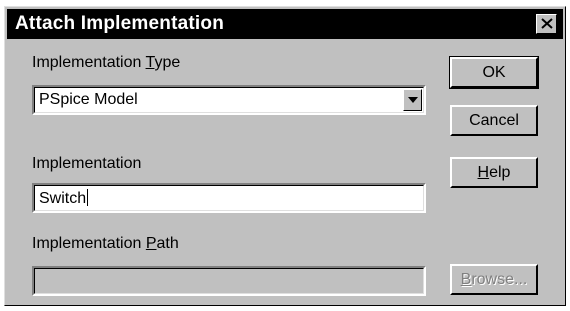 The width and height of the screenshot is (570, 311). I want to click on close-button, so click(546, 24).